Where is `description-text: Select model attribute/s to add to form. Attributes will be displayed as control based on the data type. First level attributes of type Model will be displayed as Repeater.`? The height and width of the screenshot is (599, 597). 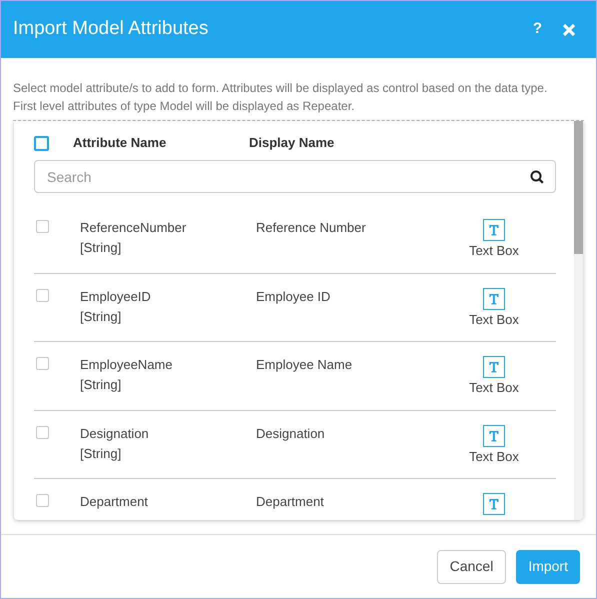
description-text: Select model attribute/s to add to form. Attributes will be displayed as control based on the data type. First level attributes of type Model will be displayed as Repeater. is located at coordinates (298, 100).